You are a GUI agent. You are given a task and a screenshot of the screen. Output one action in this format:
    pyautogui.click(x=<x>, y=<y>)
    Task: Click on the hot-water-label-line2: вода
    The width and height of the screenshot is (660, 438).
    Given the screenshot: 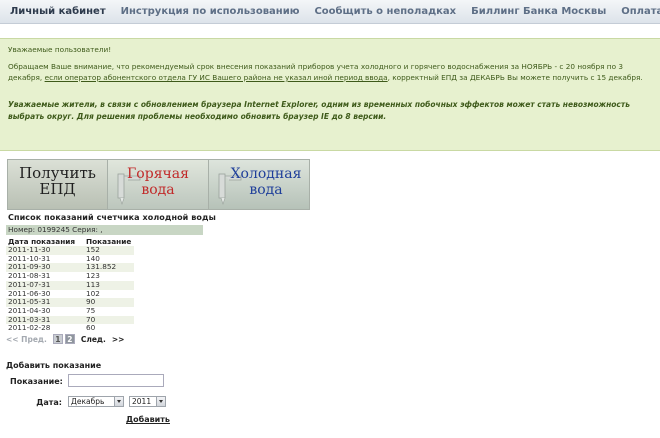 What is the action you would take?
    pyautogui.click(x=158, y=190)
    